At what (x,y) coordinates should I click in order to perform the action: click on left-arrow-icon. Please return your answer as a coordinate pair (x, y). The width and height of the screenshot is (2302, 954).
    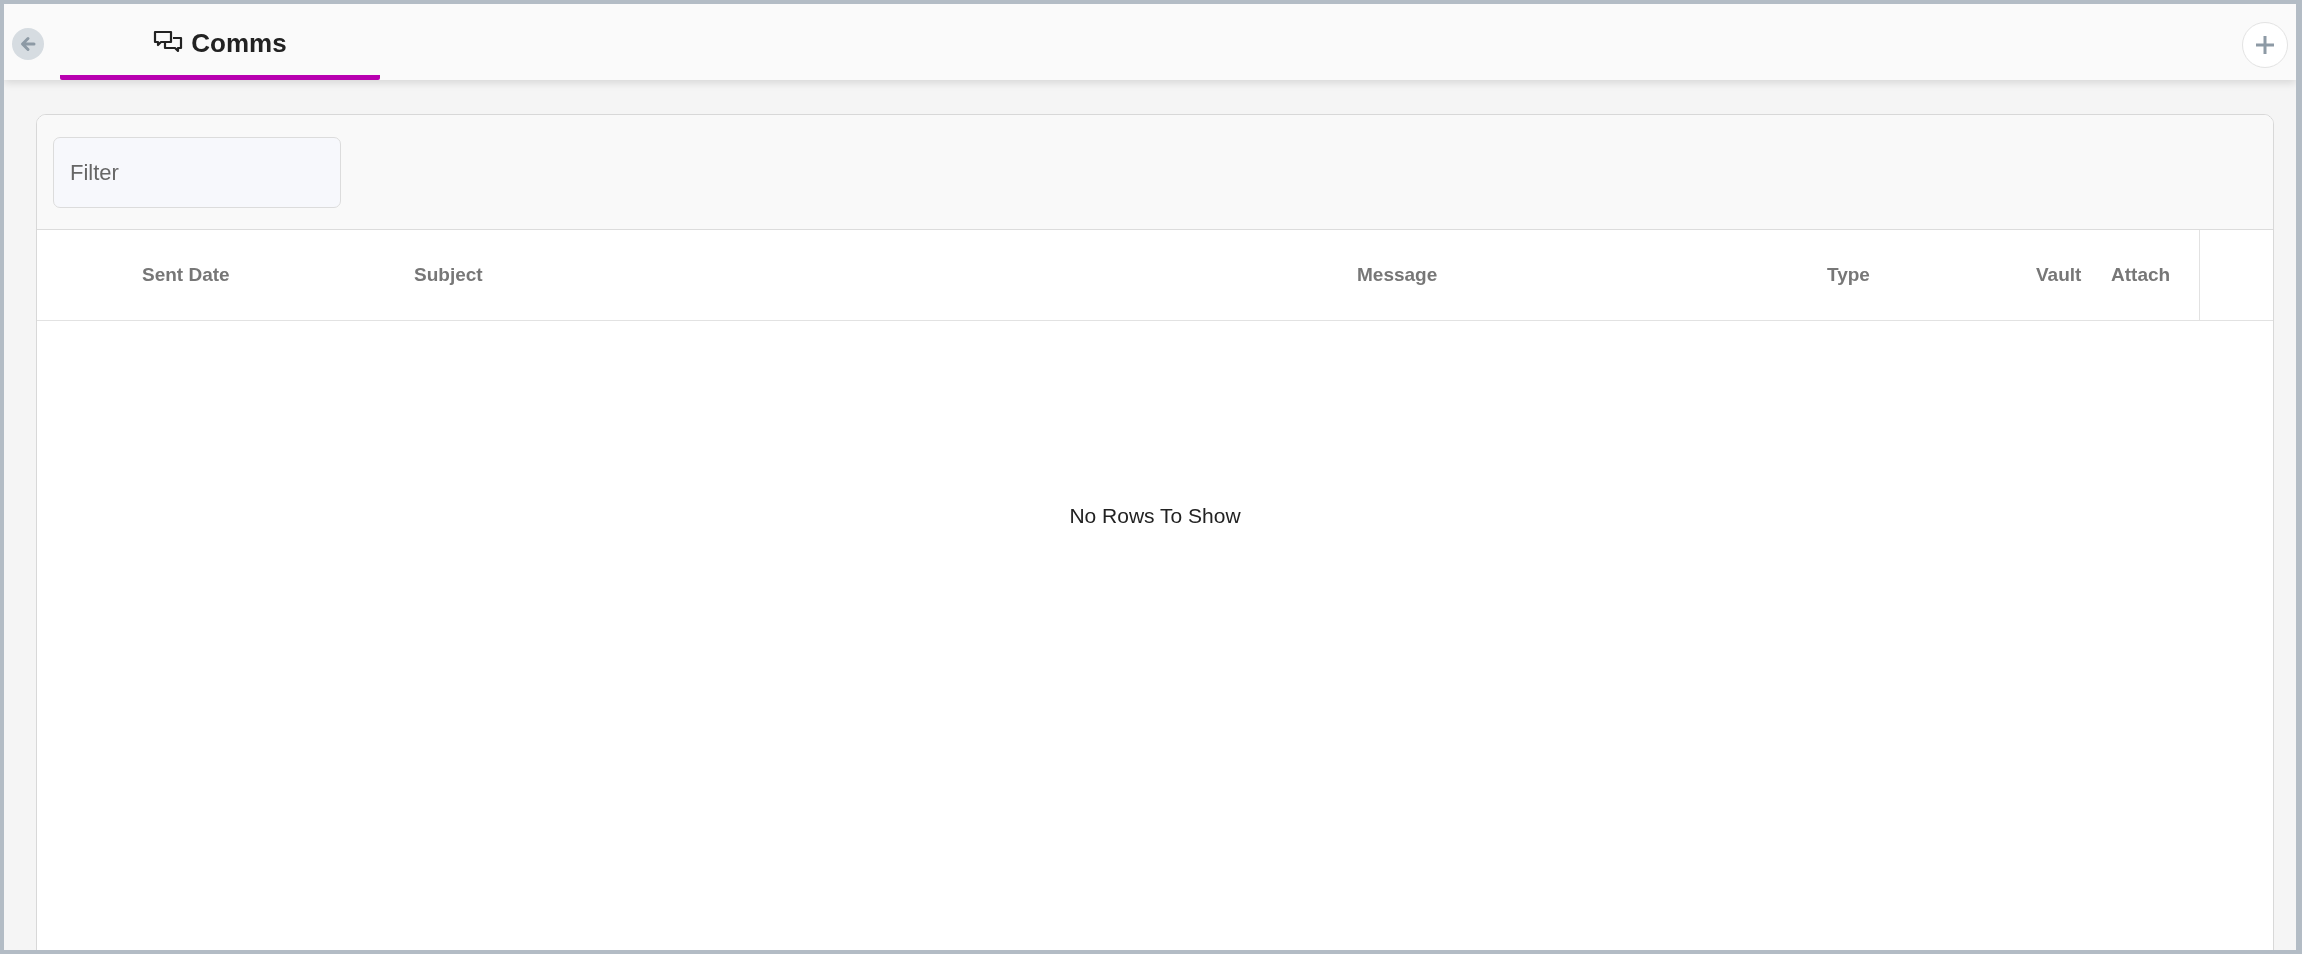
    Looking at the image, I should click on (28, 44).